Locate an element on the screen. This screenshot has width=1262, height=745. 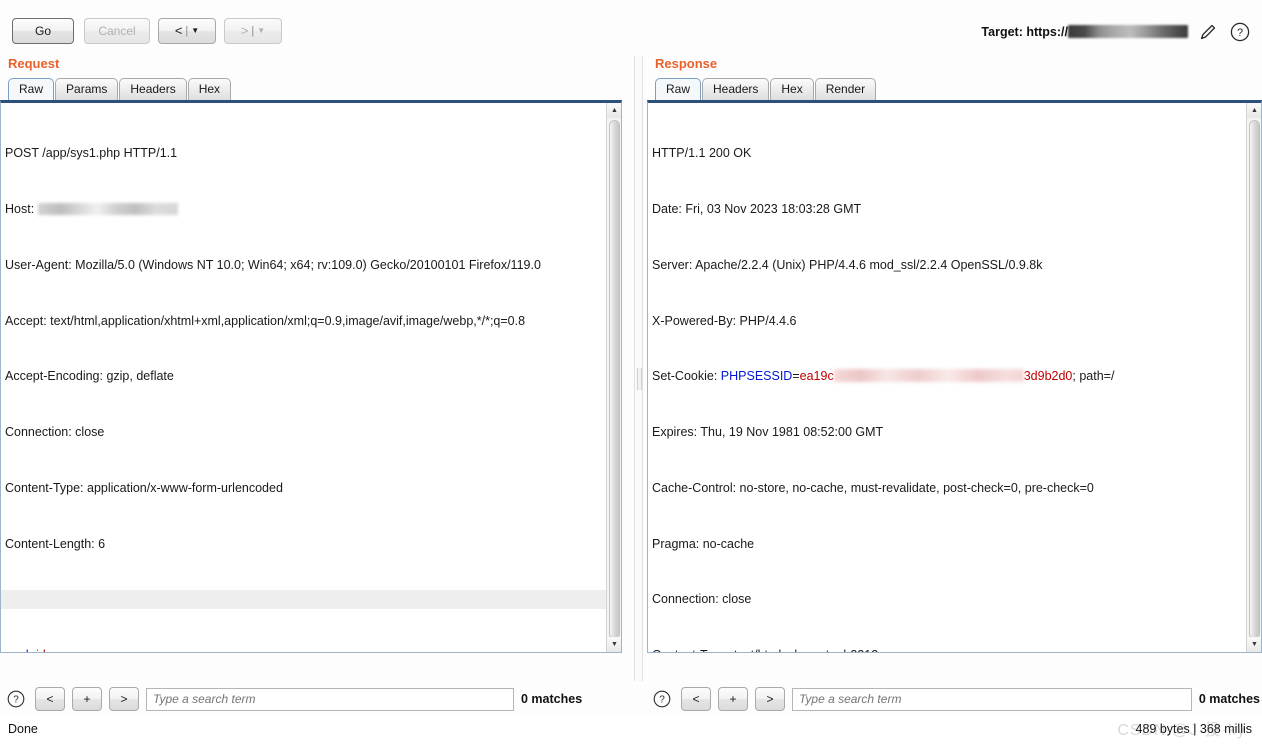
set-cookie-name: PHPSESSID is located at coordinates (756, 376).